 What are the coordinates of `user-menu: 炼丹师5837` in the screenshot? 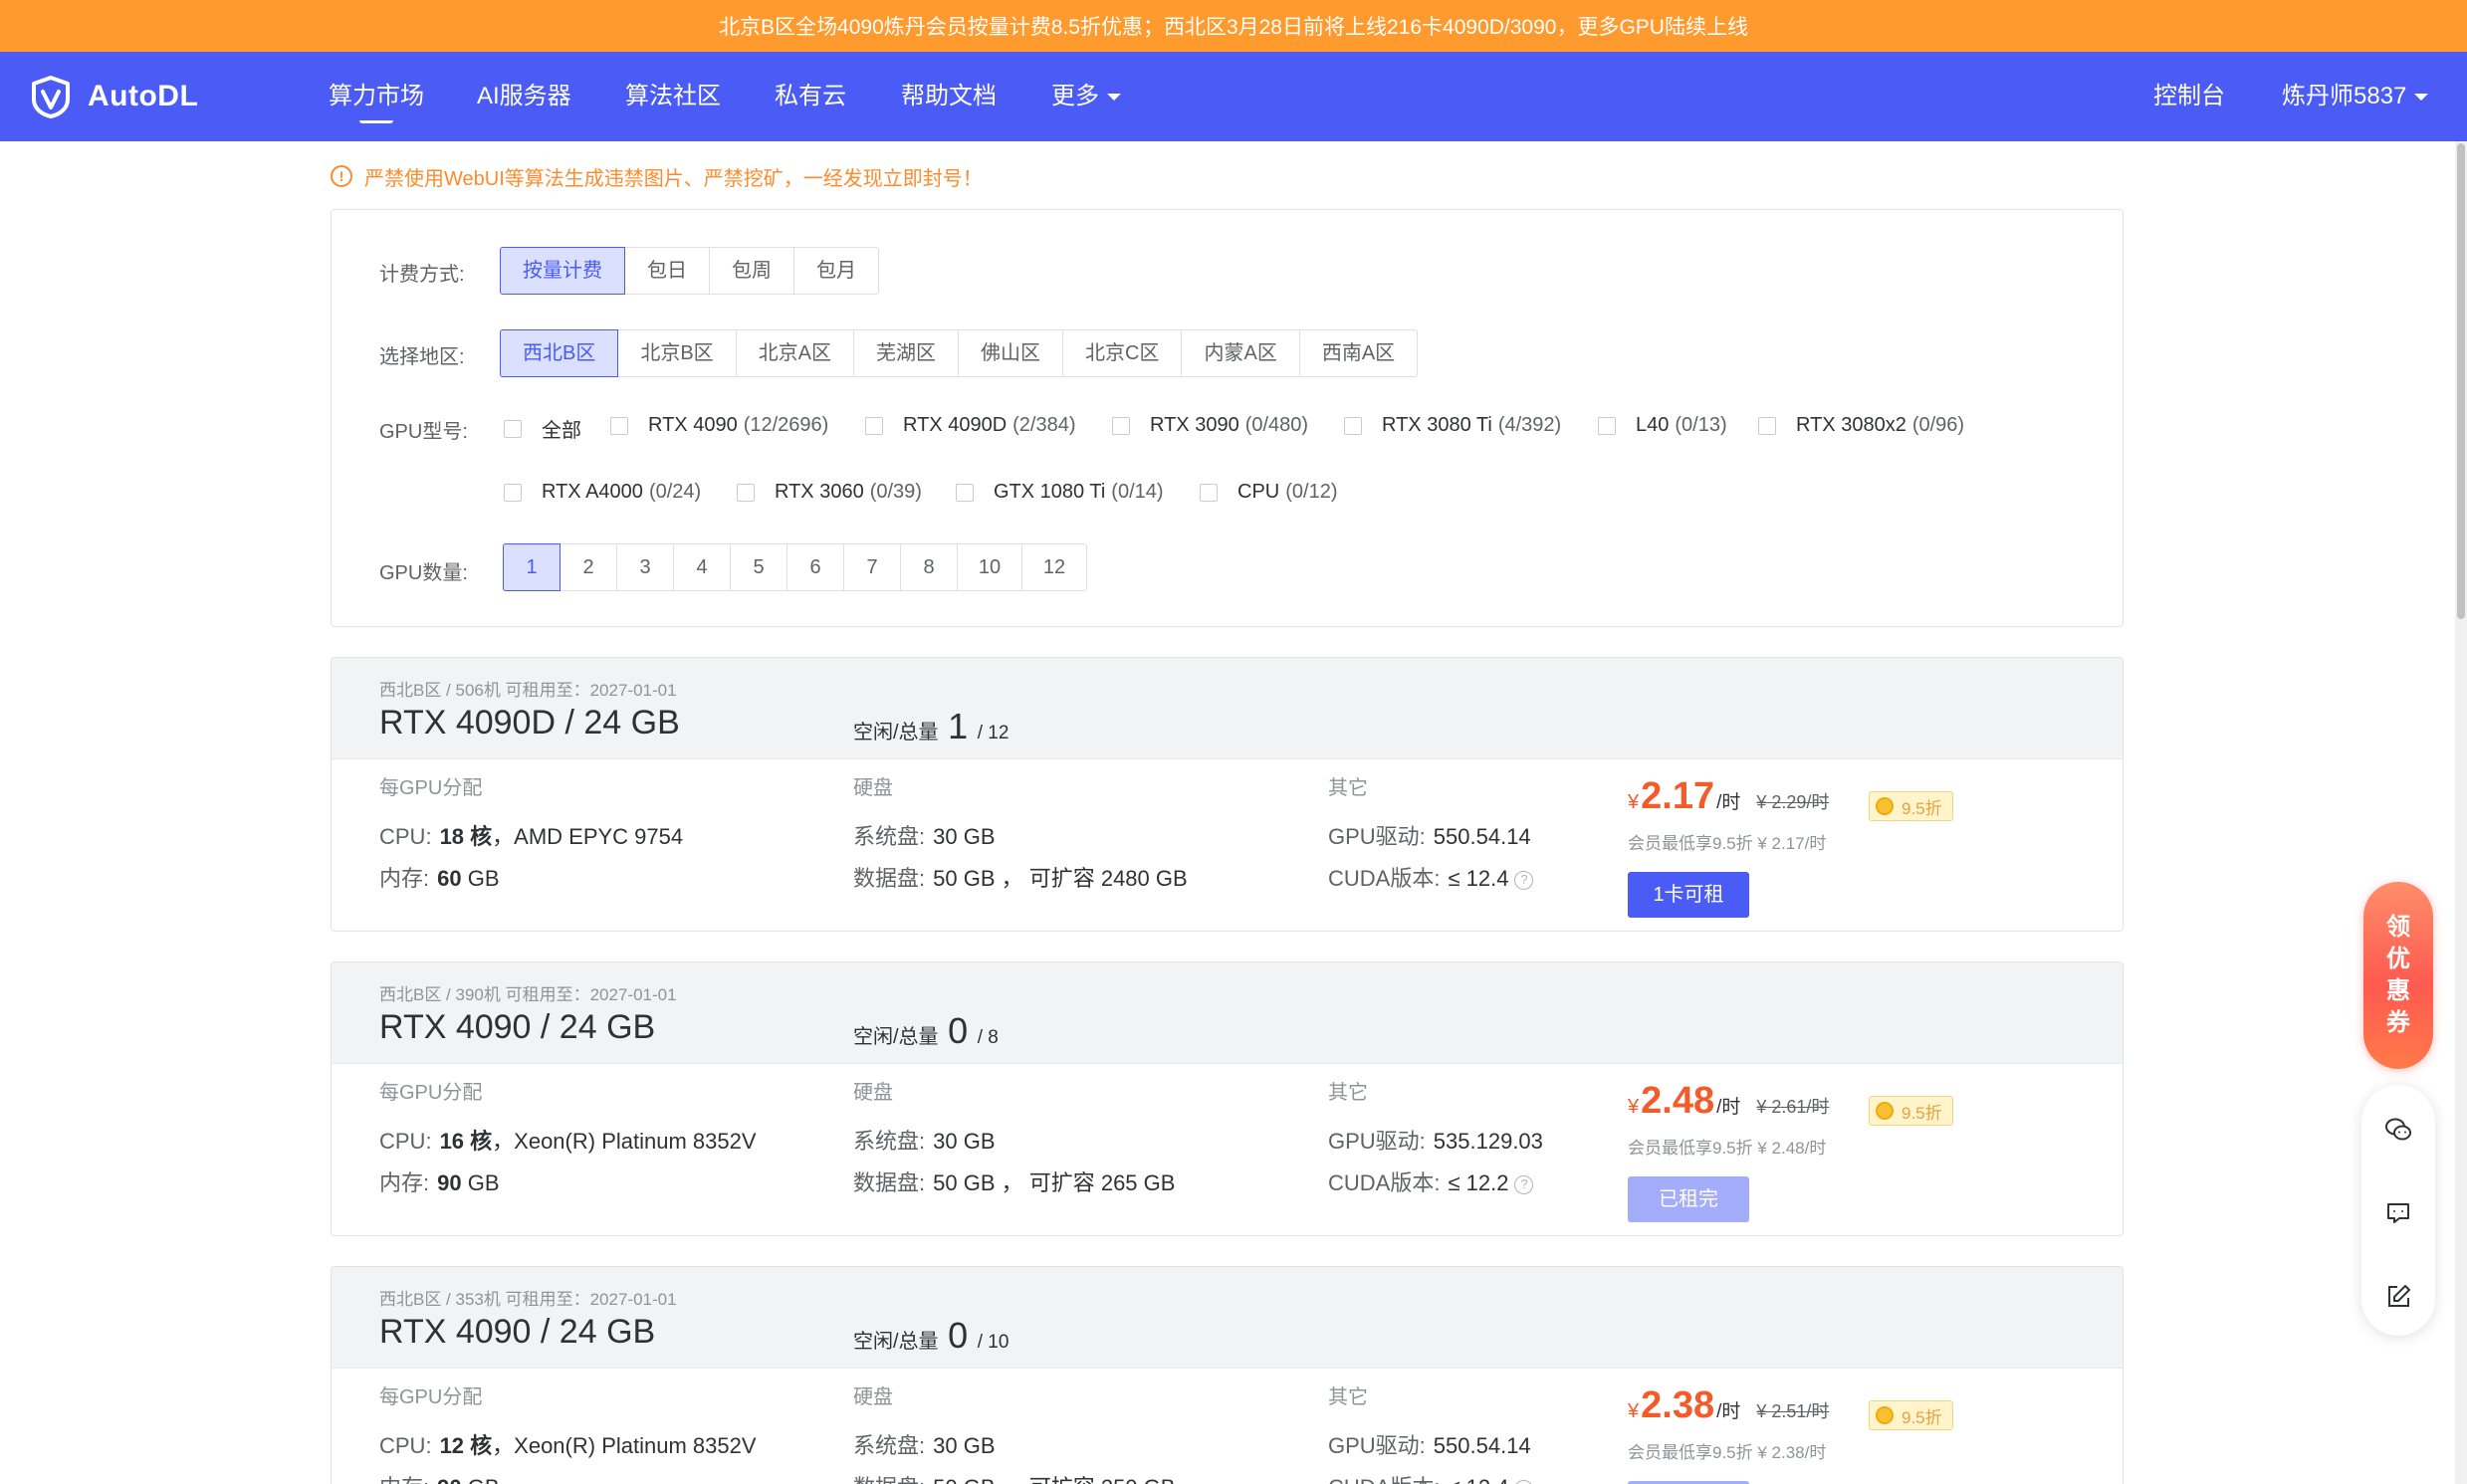 It's located at (2355, 96).